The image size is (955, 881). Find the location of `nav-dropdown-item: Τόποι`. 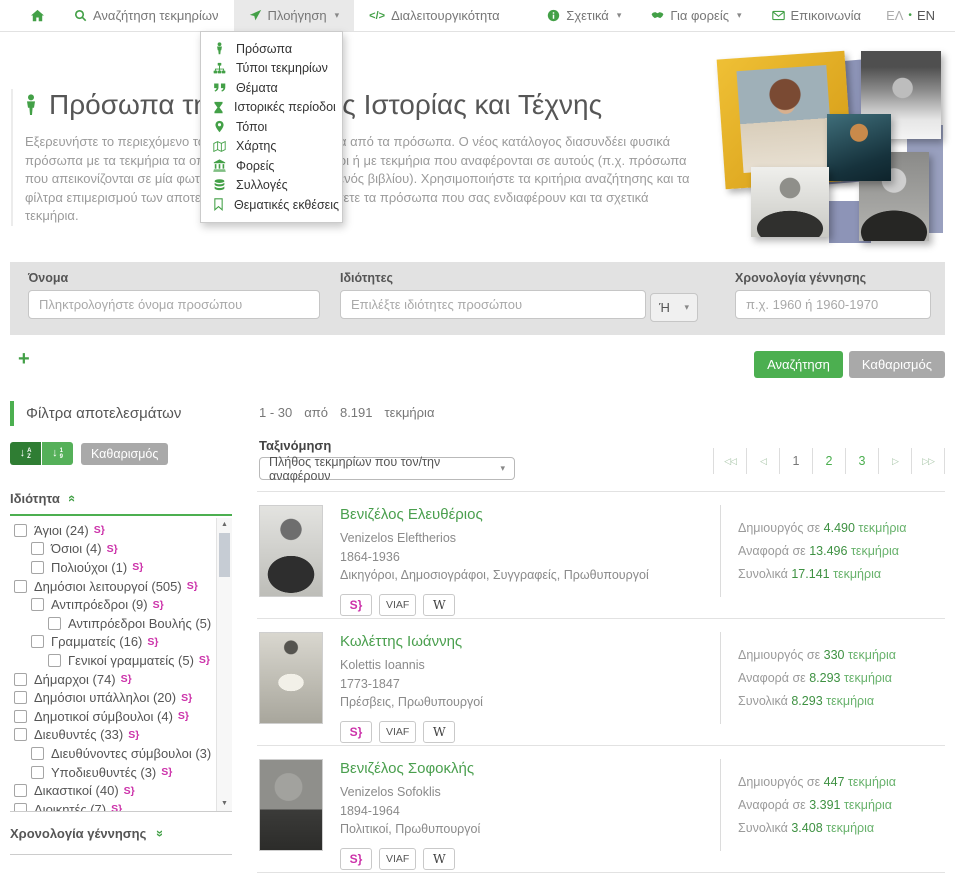

nav-dropdown-item: Τόποι is located at coordinates (271, 127).